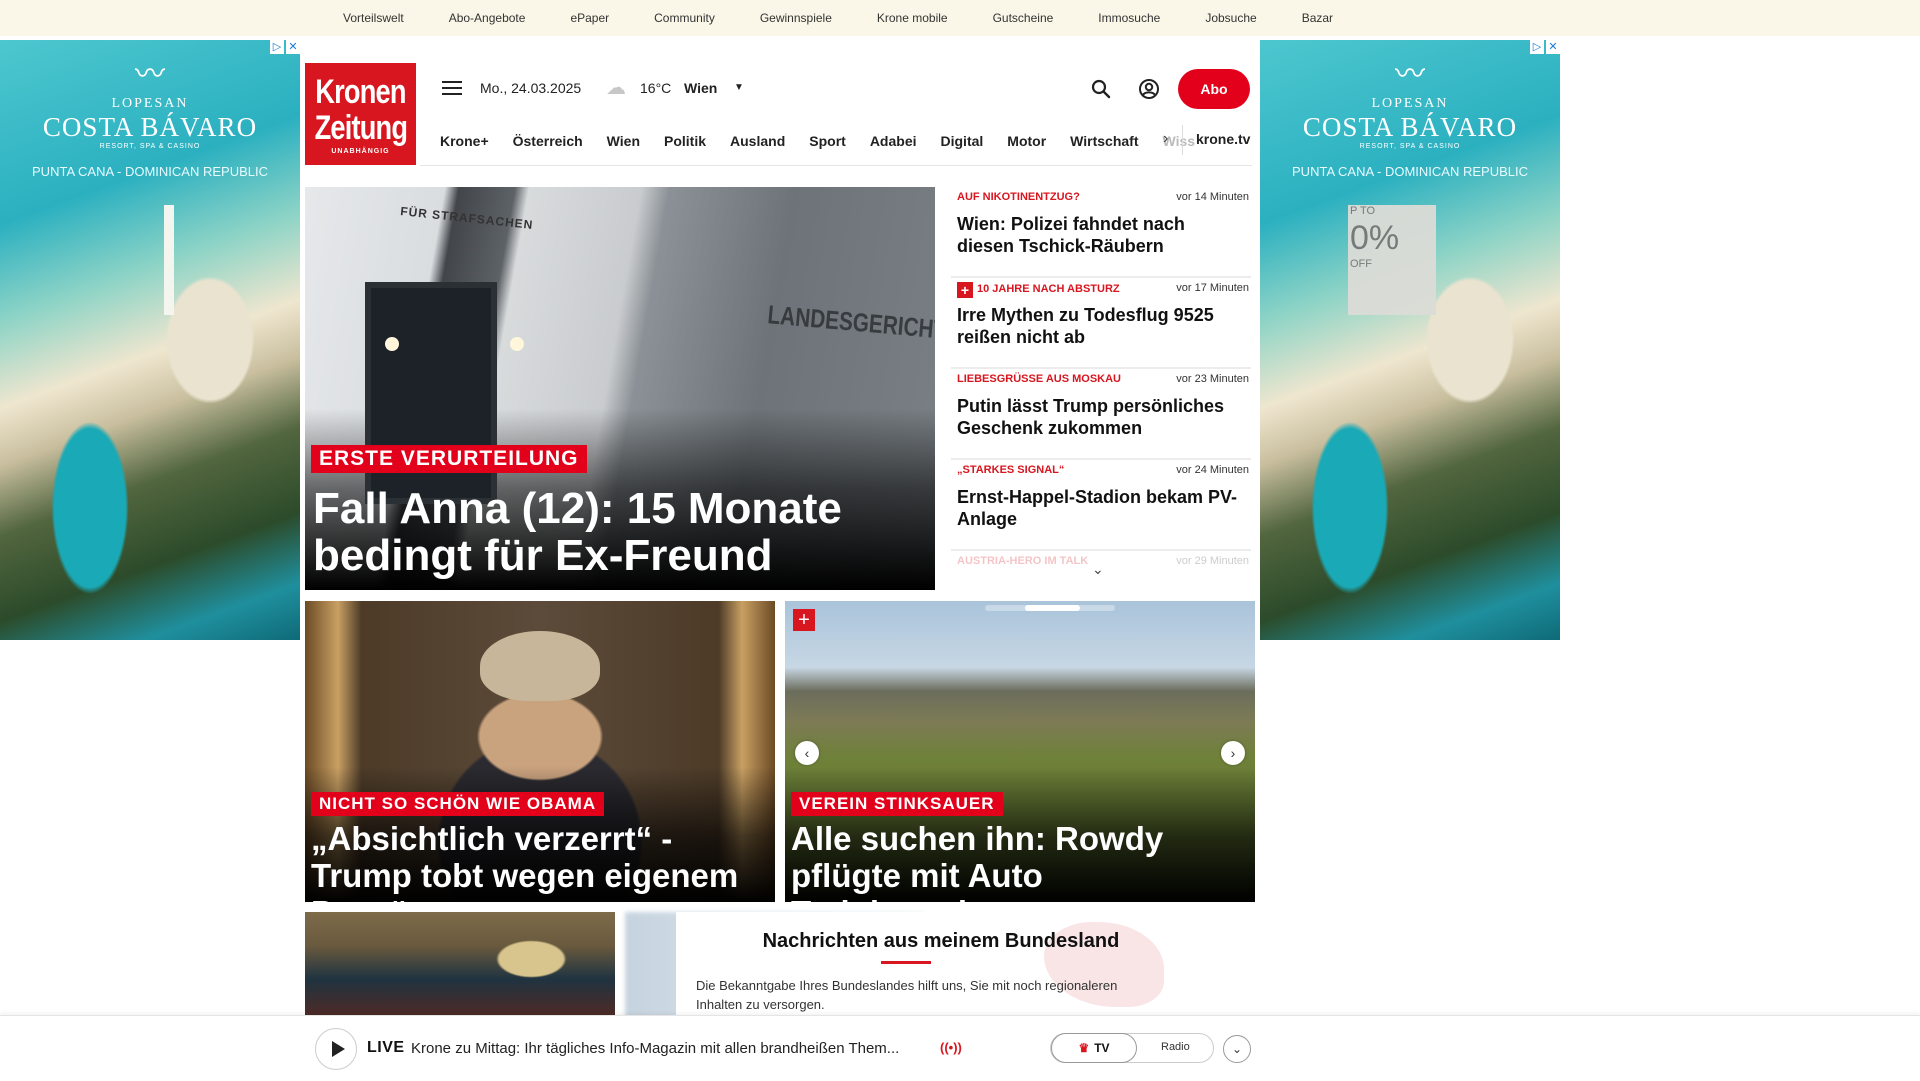  I want to click on top-link-abo-angebote: Abo-Angebote, so click(487, 18).